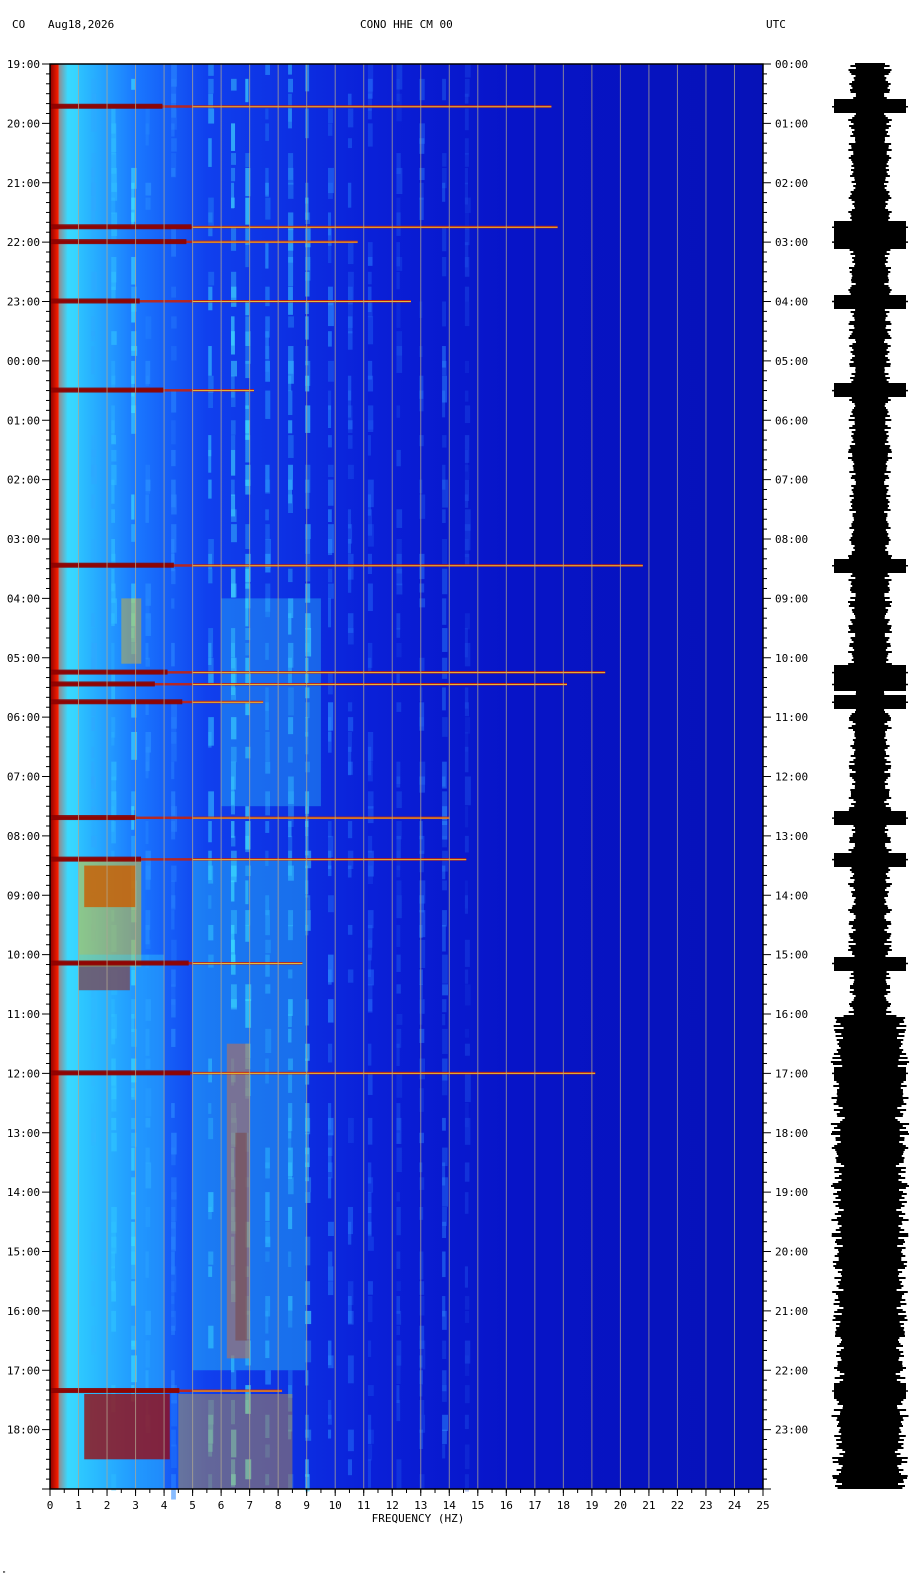  I want to click on y-left-tick-label: 16:00, so click(23, 1311).